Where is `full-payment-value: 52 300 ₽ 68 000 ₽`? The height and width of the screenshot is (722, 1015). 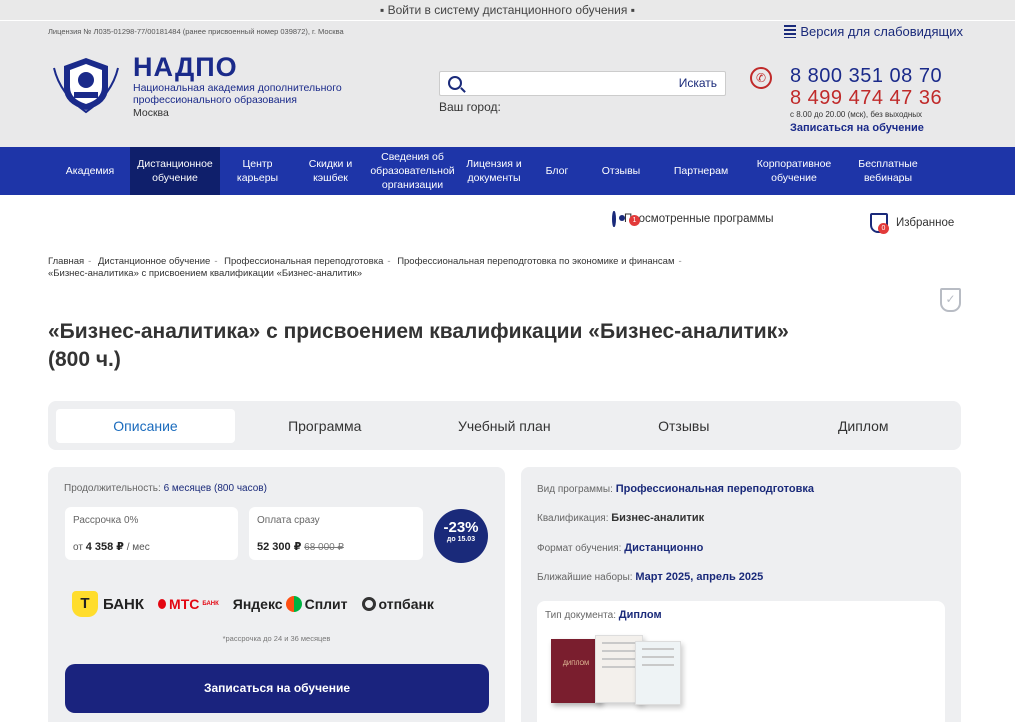
full-payment-value: 52 300 ₽ 68 000 ₽ is located at coordinates (300, 547).